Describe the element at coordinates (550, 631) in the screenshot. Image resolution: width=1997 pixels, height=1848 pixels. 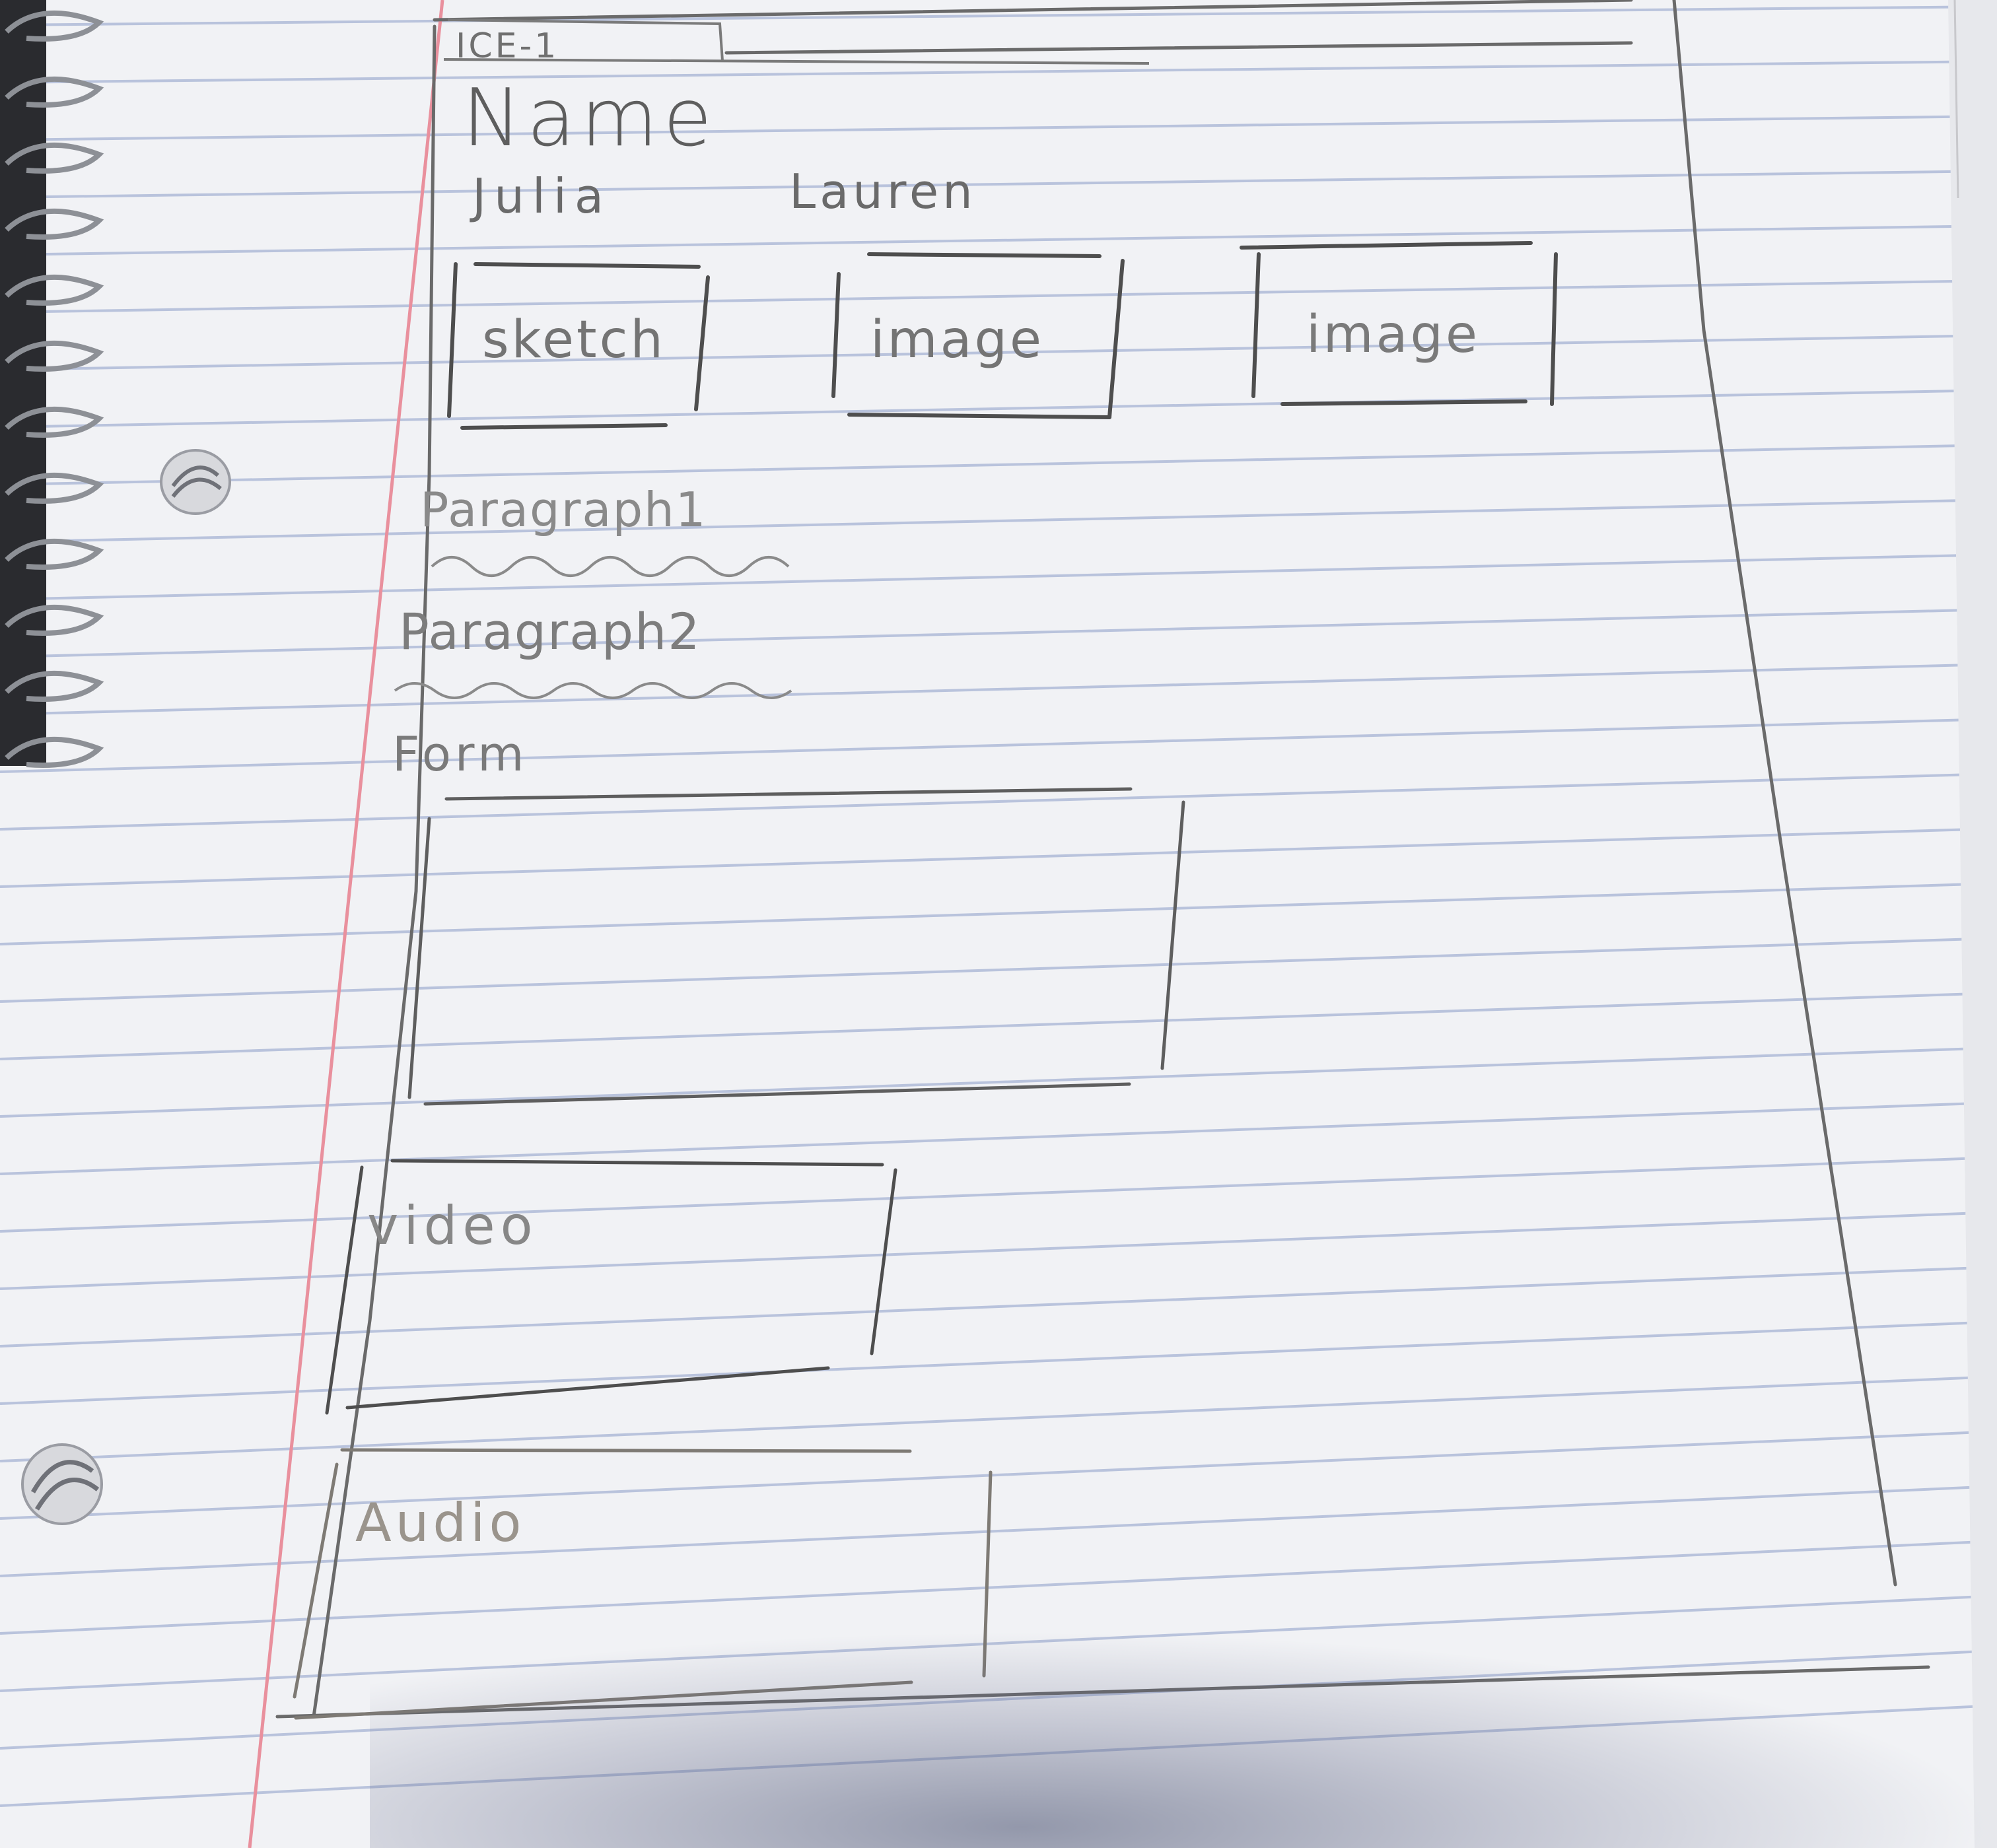
I see `paragraph-2-label: Paragraph2` at that location.